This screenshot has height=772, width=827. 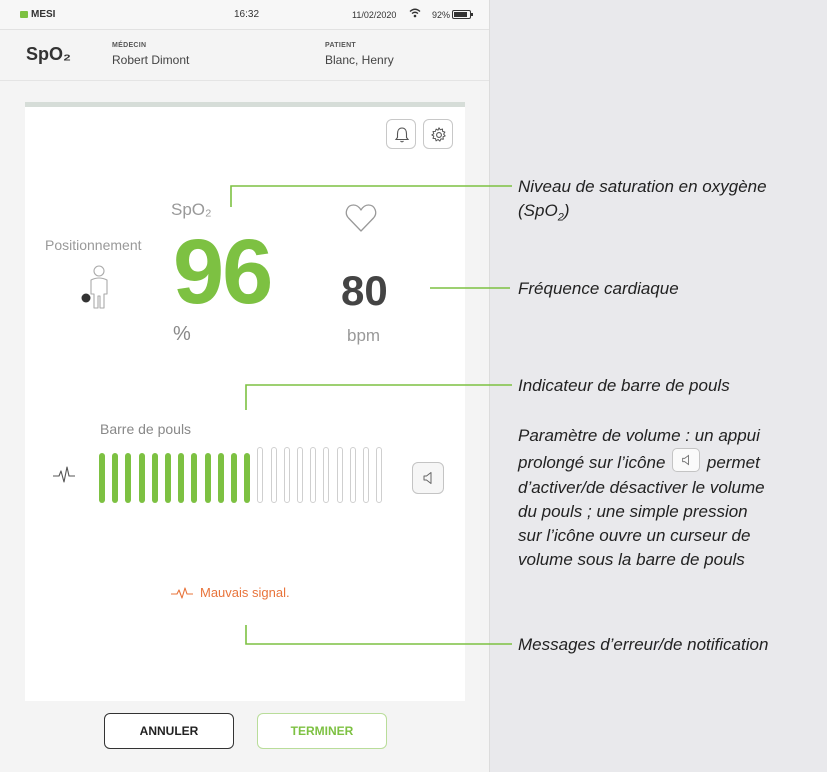 I want to click on annotation-volume-line5: sur l’icône ouvre un curseur de, so click(x=634, y=536).